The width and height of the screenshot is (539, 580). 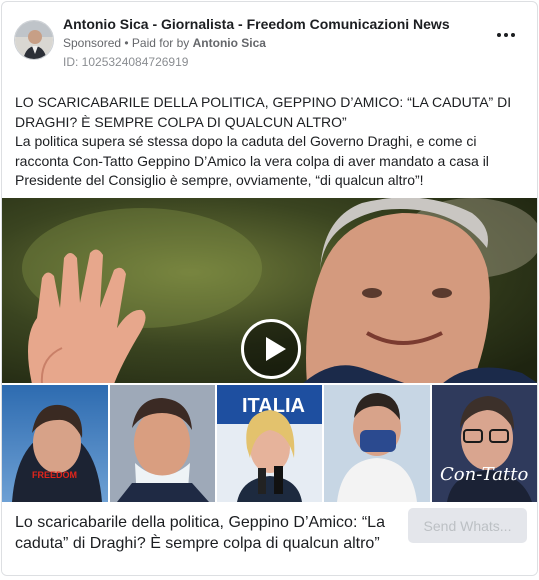 What do you see at coordinates (34, 40) in the screenshot?
I see `page-avatar` at bounding box center [34, 40].